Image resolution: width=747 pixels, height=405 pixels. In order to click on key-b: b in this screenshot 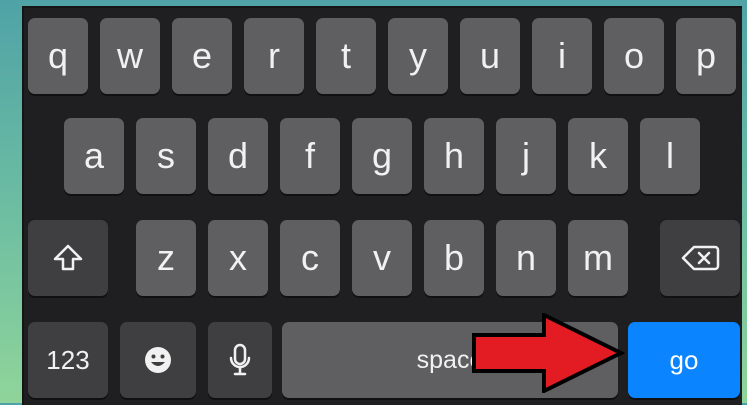, I will do `click(454, 258)`.